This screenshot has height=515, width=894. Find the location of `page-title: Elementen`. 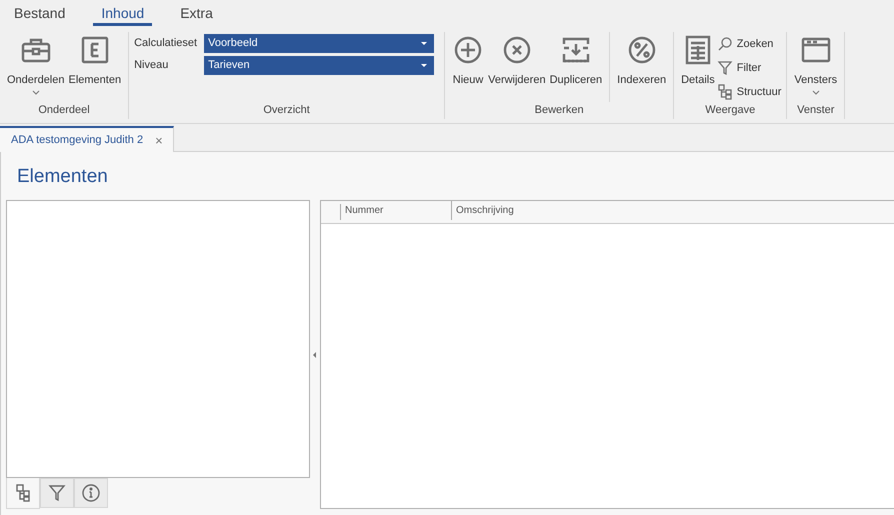

page-title: Elementen is located at coordinates (62, 177).